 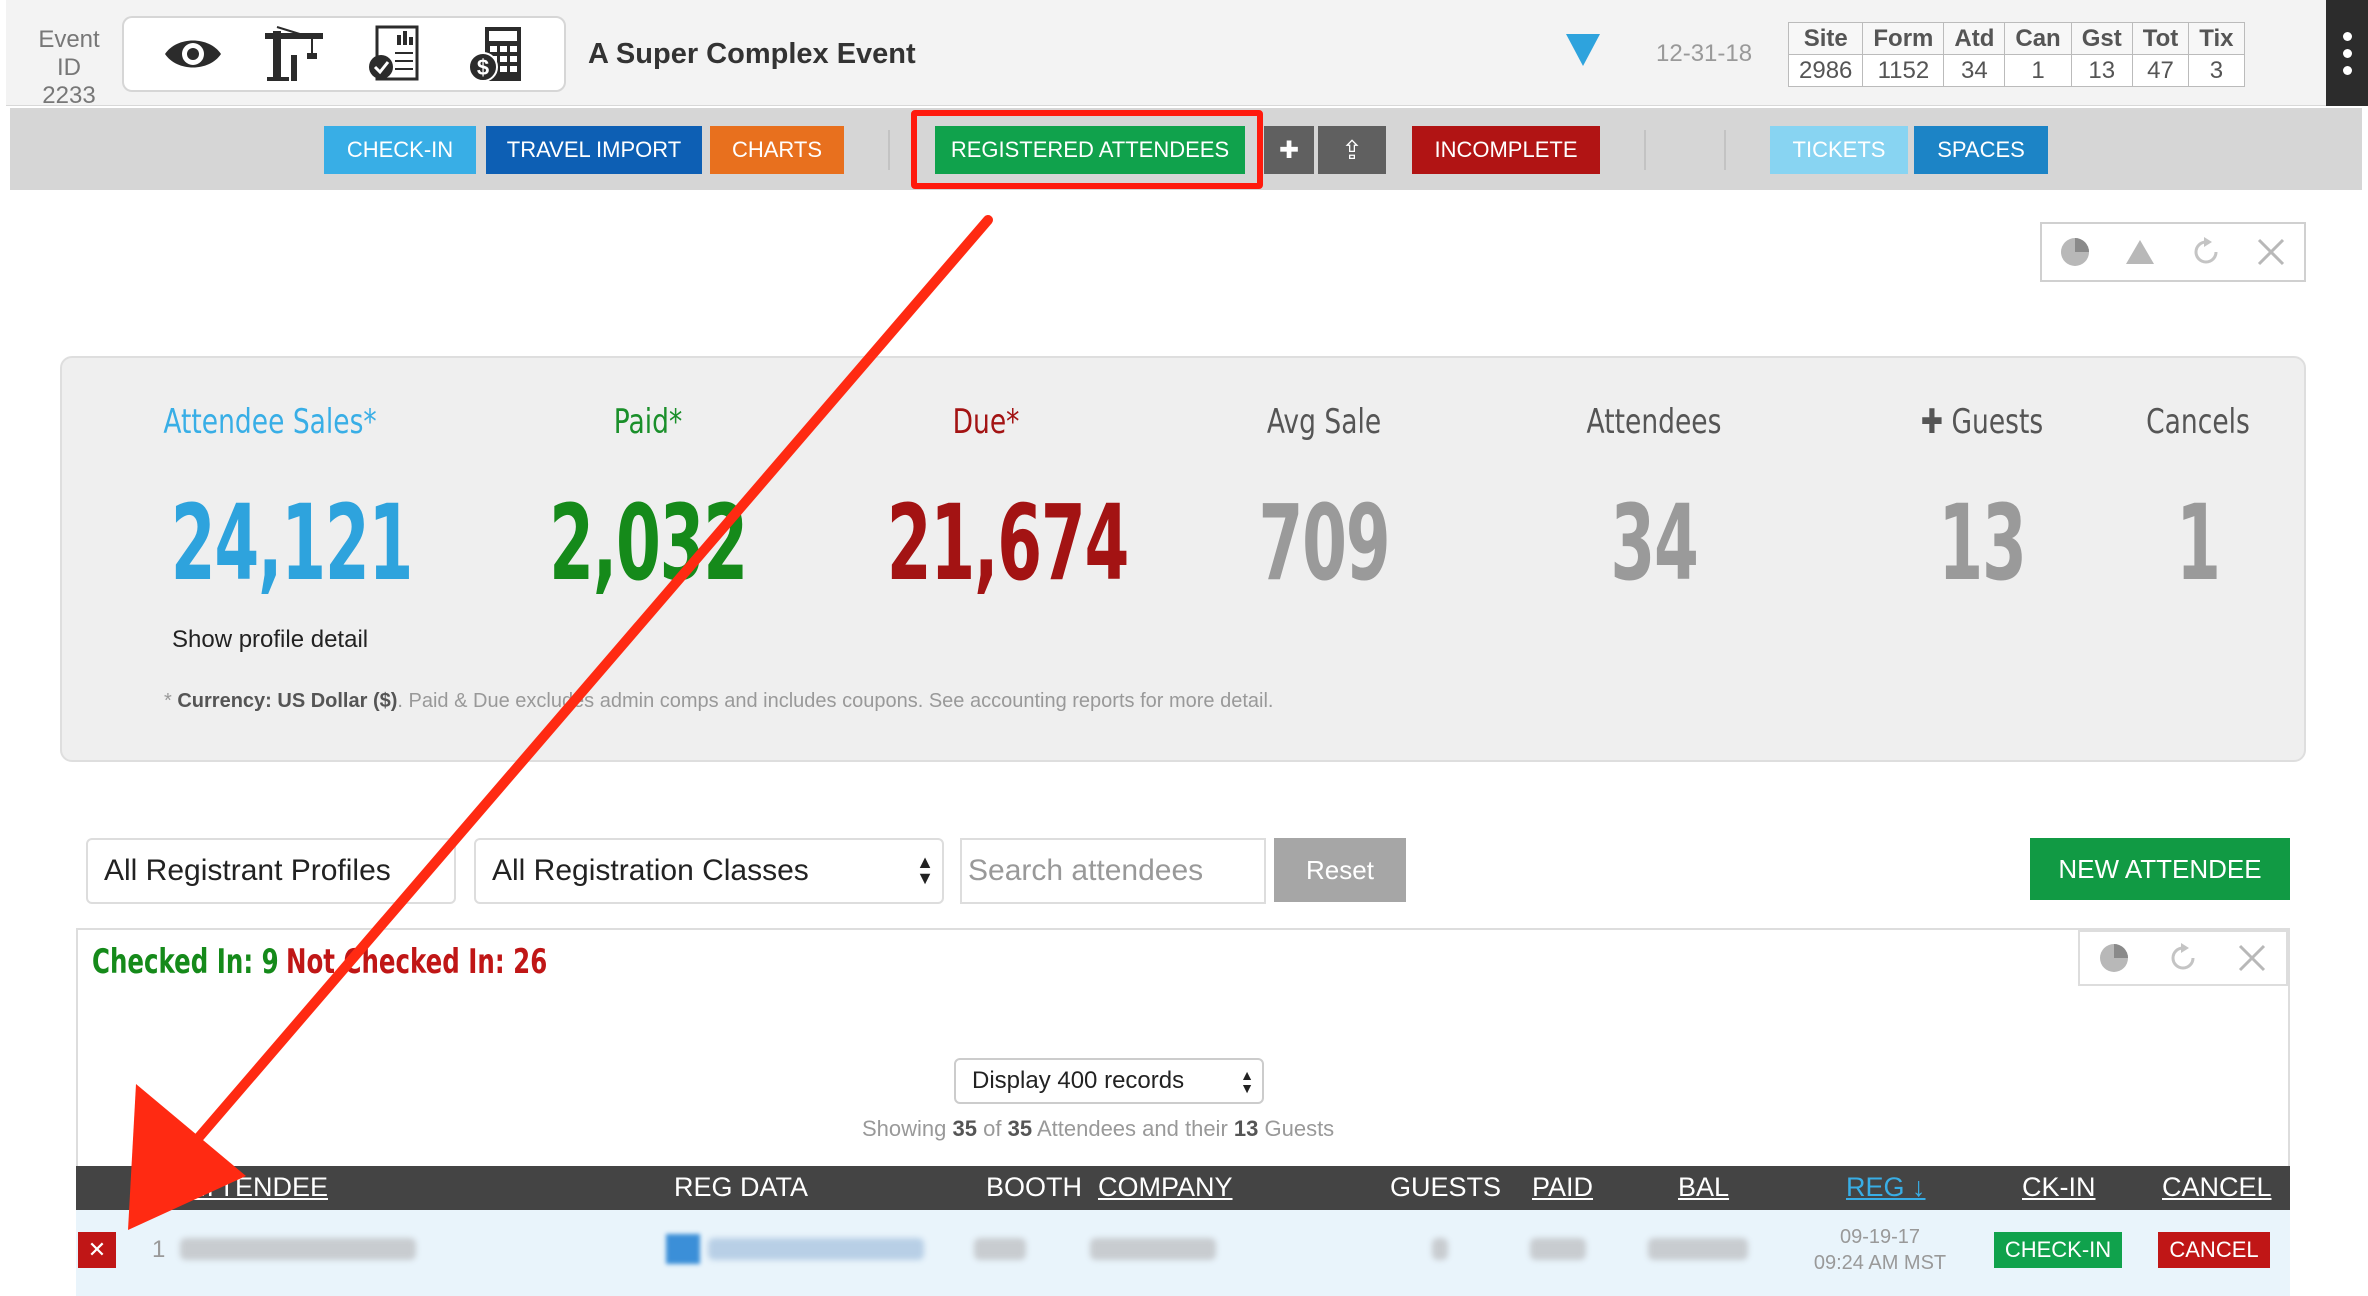 What do you see at coordinates (417, 962) in the screenshot?
I see `not-checked-in-count: Not Checked In: 26` at bounding box center [417, 962].